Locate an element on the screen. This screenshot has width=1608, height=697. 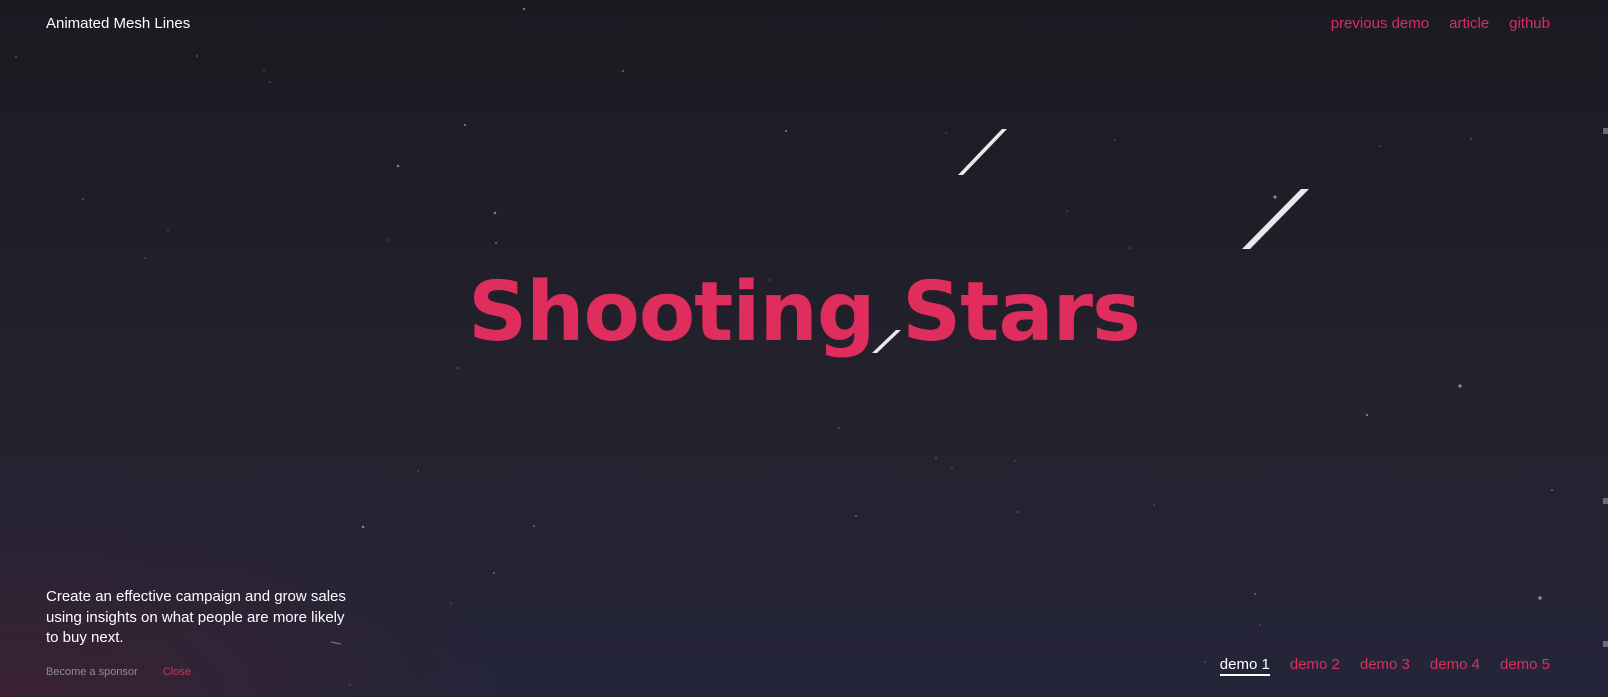
shooting-star is located at coordinates (982, 152).